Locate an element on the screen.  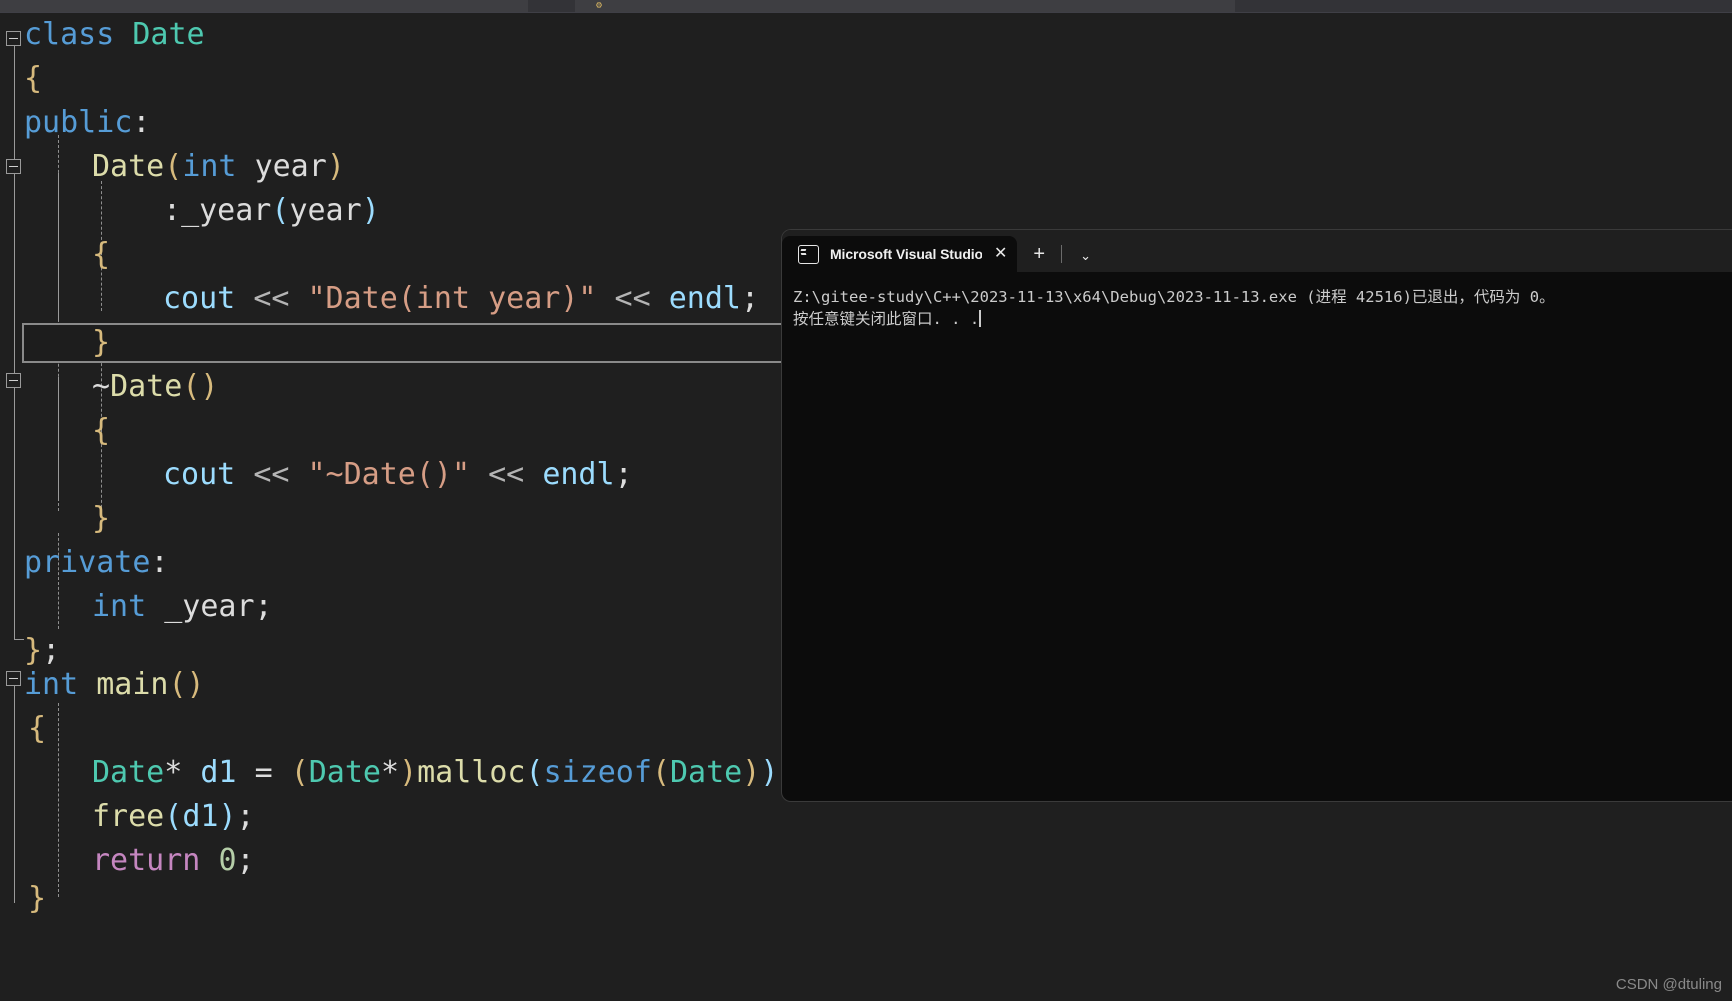
code-line: class Date is located at coordinates (866, 35).